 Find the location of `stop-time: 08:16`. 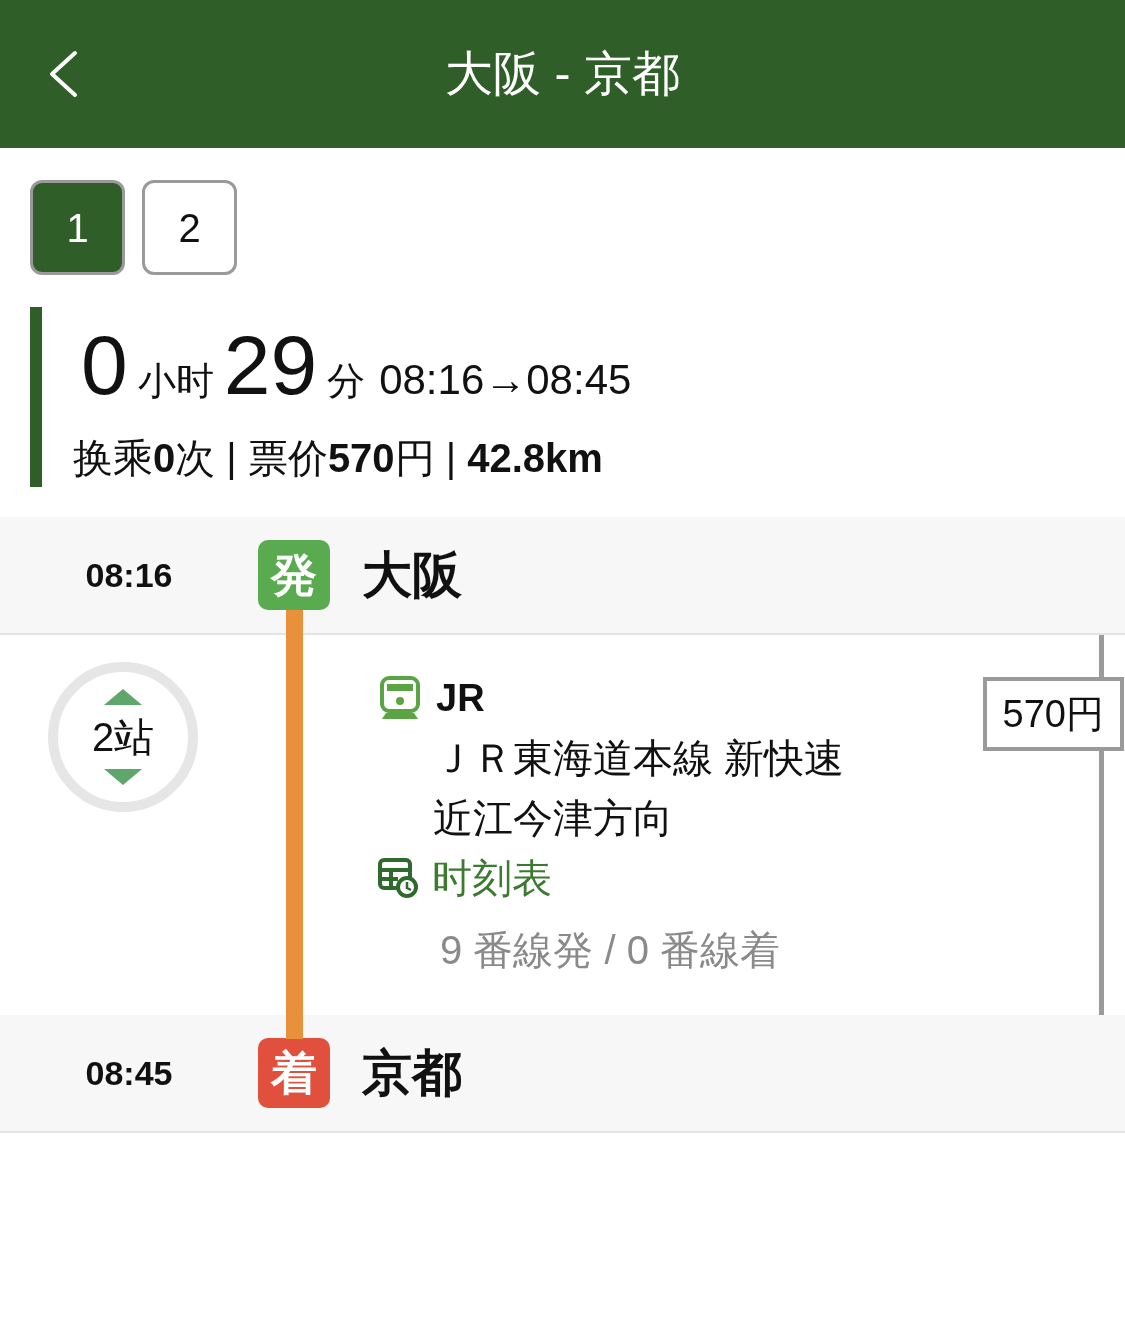

stop-time: 08:16 is located at coordinates (129, 574).